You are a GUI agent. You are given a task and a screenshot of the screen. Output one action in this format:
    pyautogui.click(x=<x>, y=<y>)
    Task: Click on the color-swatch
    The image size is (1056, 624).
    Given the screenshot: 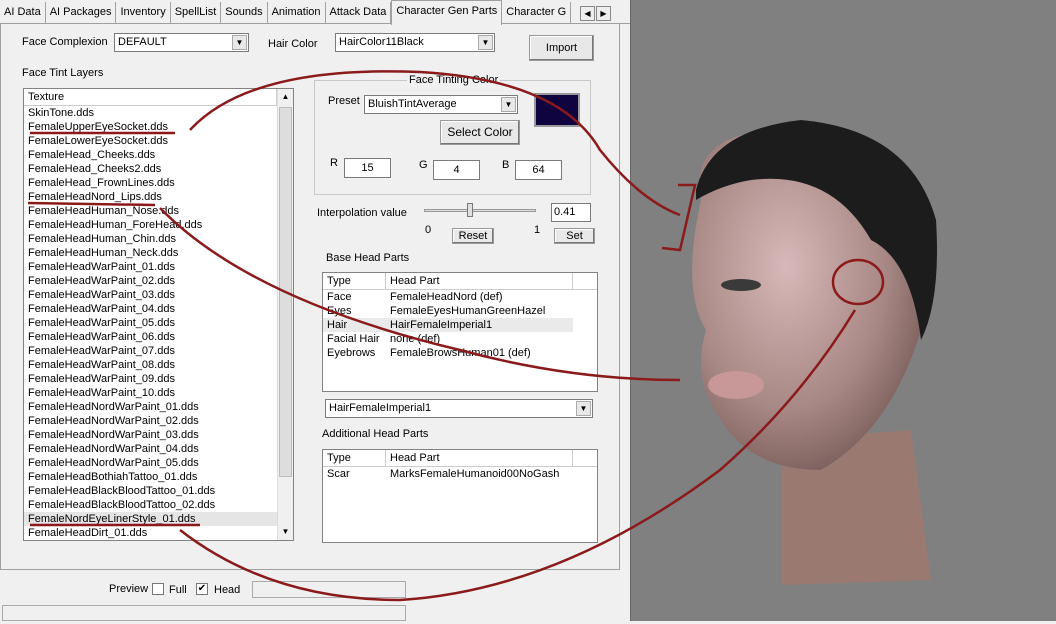 What is the action you would take?
    pyautogui.click(x=557, y=110)
    